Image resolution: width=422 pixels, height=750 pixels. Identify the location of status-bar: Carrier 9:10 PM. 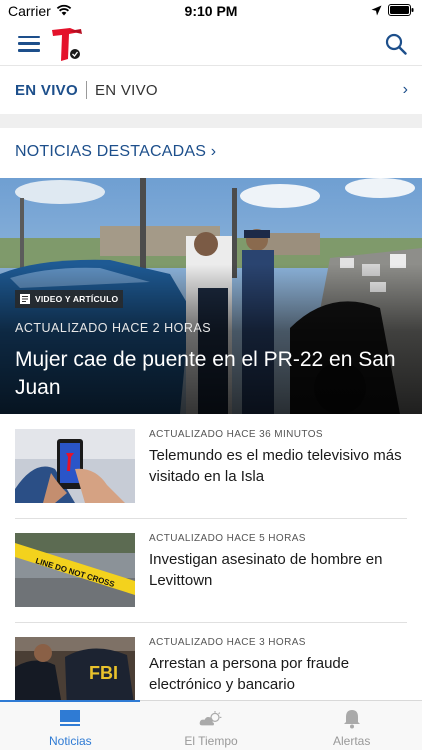
(211, 11).